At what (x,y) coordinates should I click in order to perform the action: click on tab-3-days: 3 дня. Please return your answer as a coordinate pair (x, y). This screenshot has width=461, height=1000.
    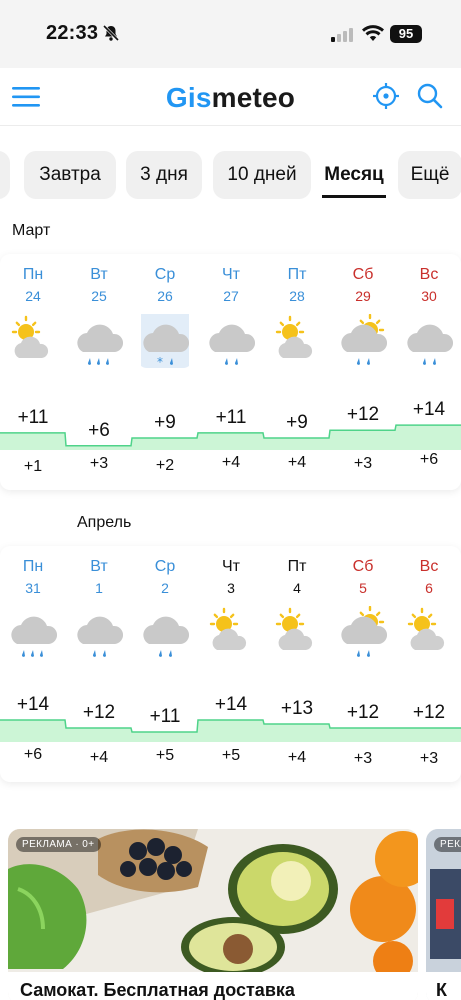
    Looking at the image, I should click on (164, 175).